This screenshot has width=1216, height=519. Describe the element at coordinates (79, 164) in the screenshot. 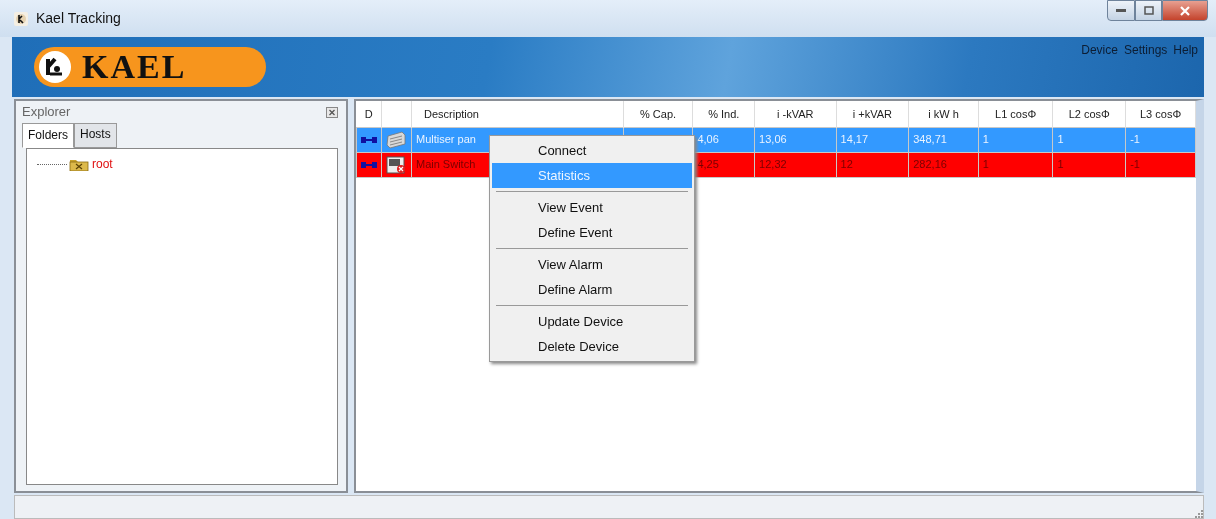

I see `folder-icon` at that location.